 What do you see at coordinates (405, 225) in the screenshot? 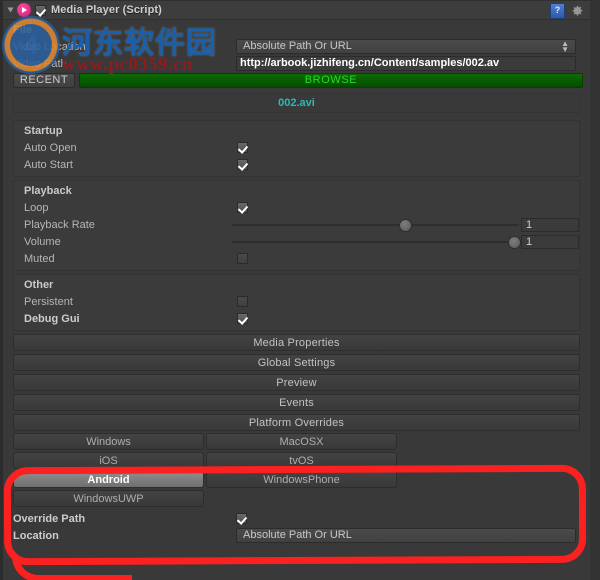
I see `playback-rate-handle` at bounding box center [405, 225].